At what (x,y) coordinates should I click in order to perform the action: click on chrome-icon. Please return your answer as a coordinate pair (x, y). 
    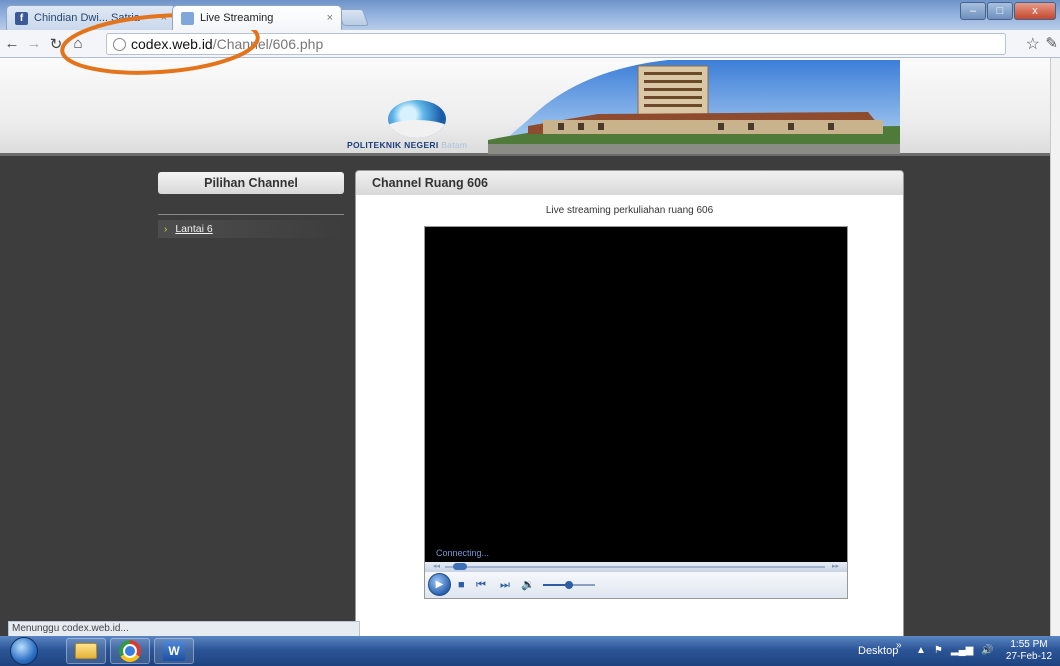
    Looking at the image, I should click on (130, 651).